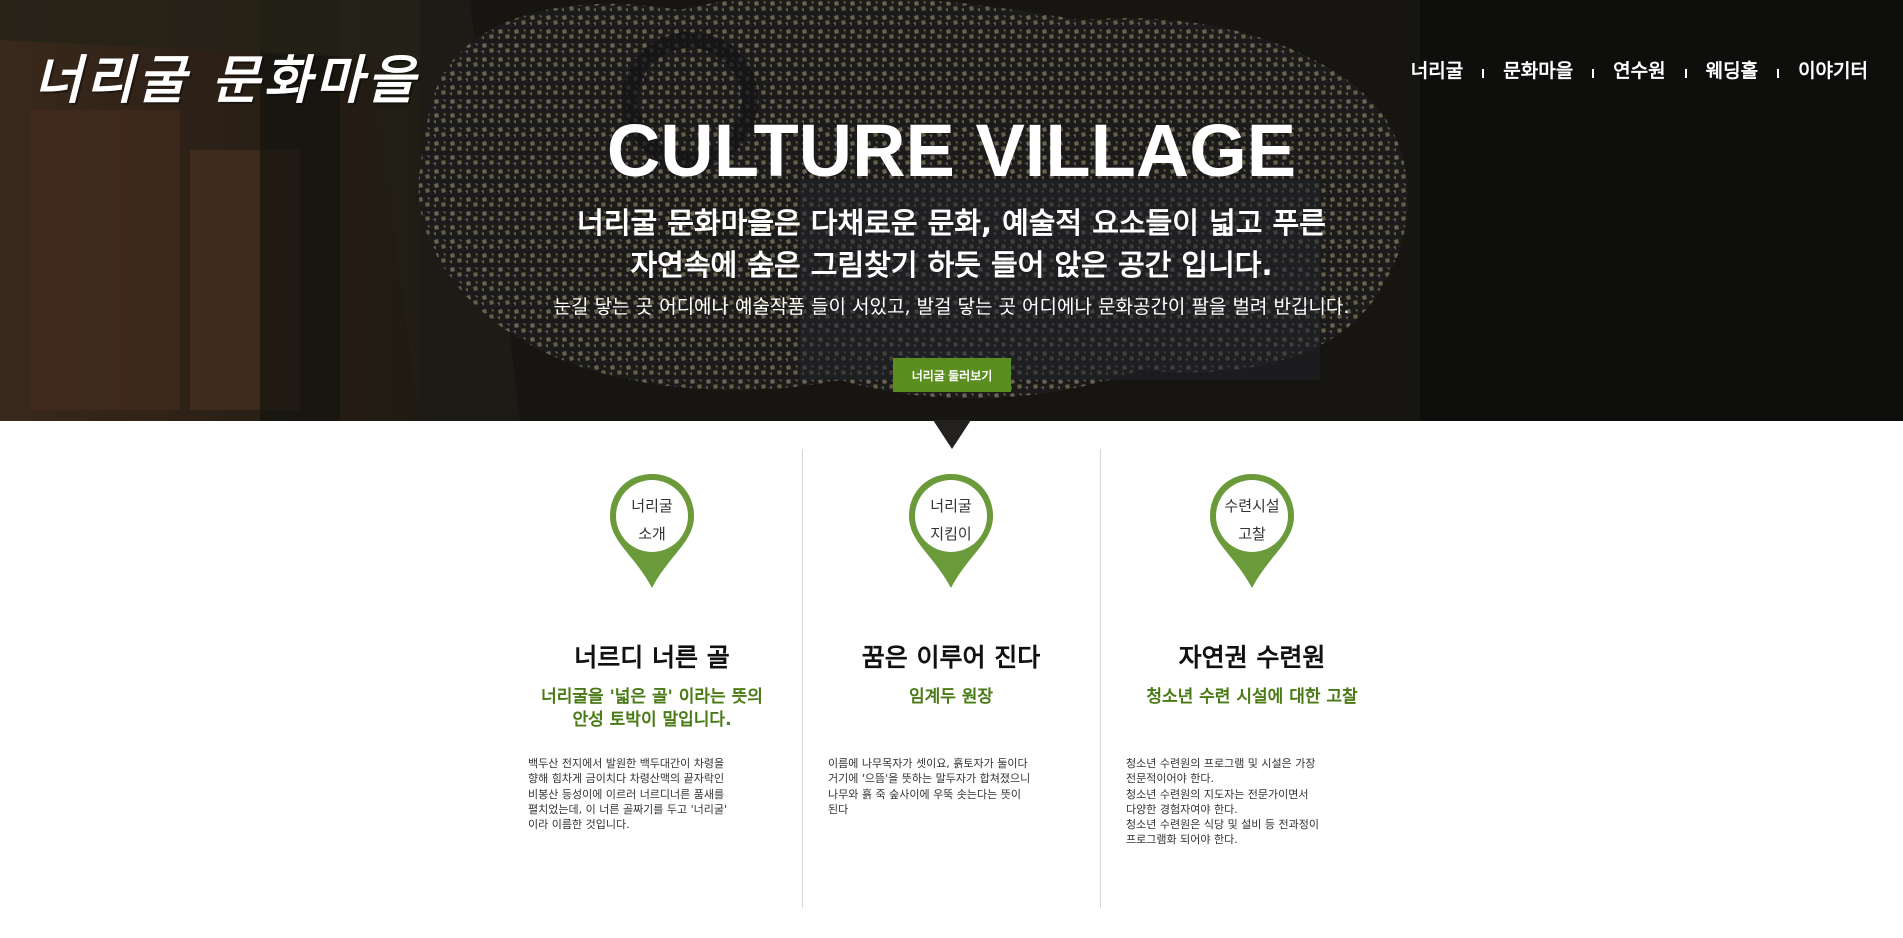 Image resolution: width=1903 pixels, height=938 pixels. Describe the element at coordinates (1732, 69) in the screenshot. I see `nav-item-wedding-hall: 웨딩홀` at that location.